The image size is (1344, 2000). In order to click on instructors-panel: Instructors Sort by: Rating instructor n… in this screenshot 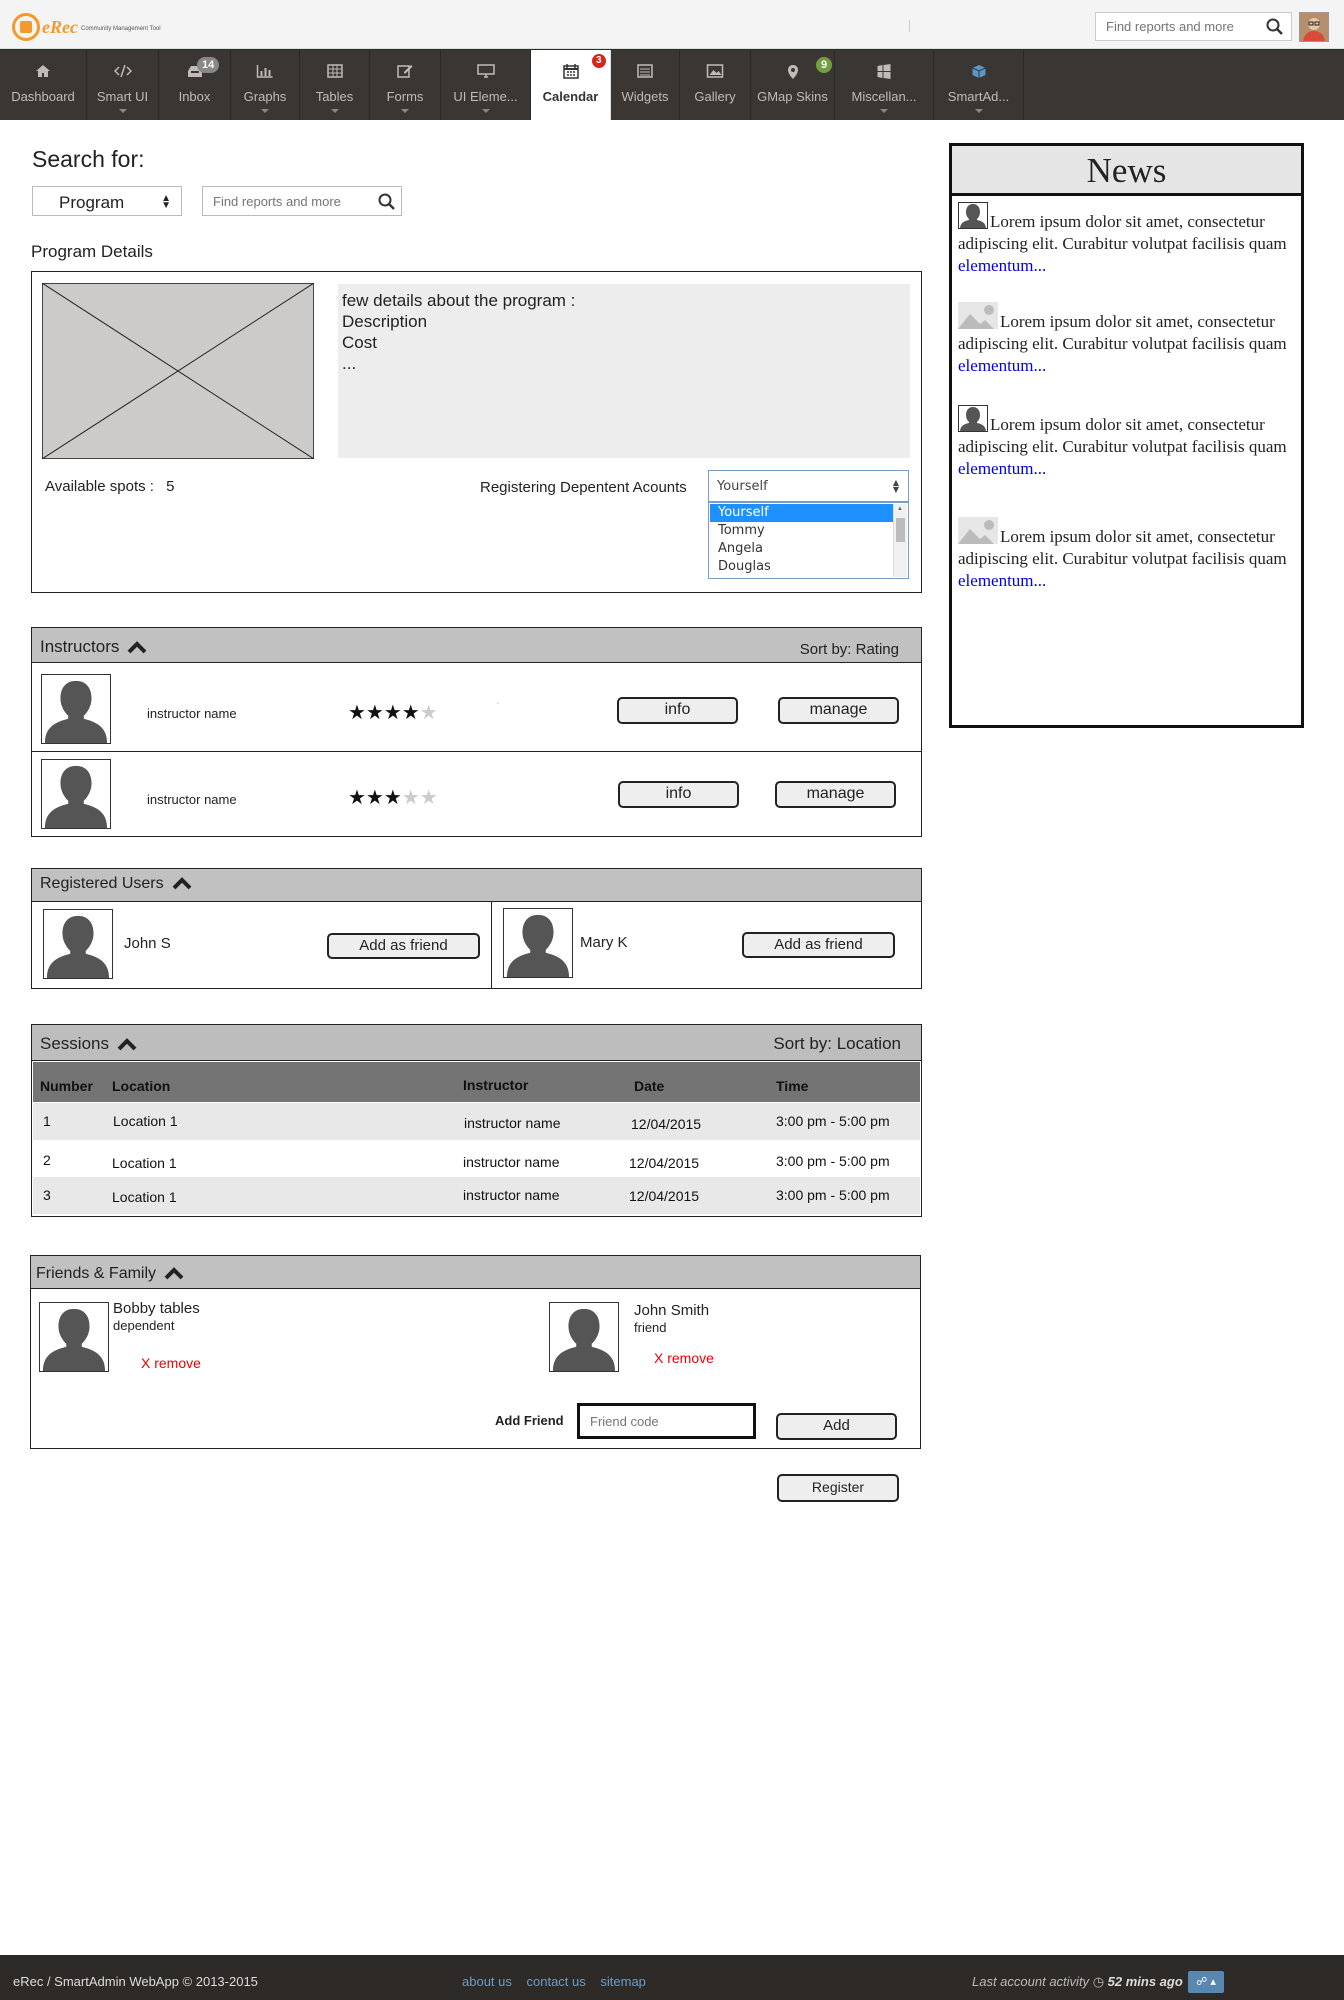, I will do `click(476, 732)`.